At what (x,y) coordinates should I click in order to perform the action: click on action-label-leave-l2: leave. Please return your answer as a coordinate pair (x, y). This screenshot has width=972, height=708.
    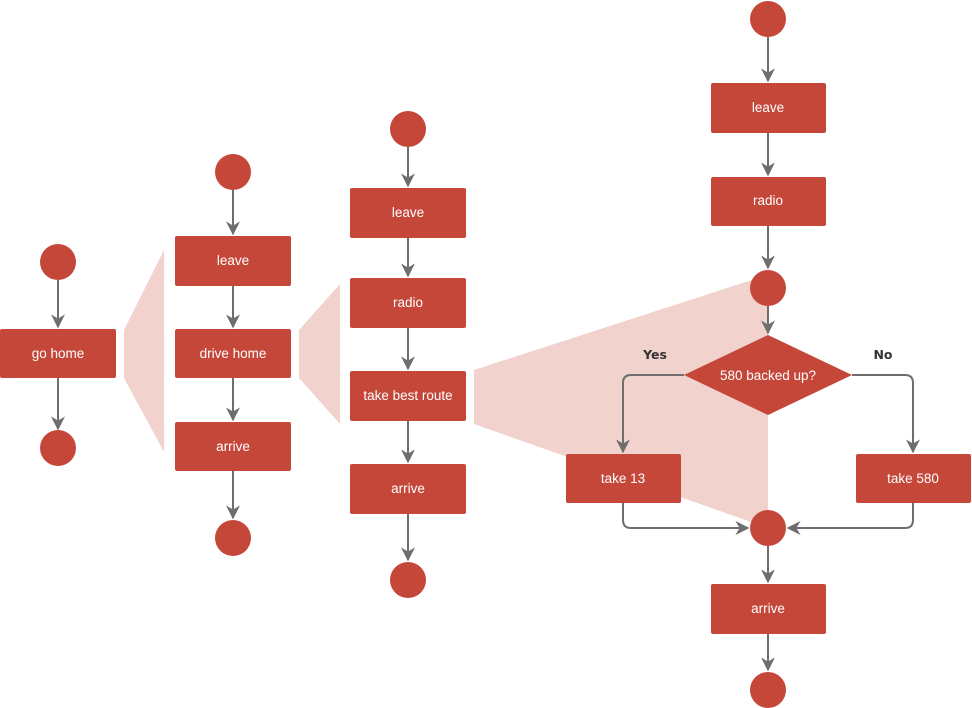
    Looking at the image, I should click on (233, 260).